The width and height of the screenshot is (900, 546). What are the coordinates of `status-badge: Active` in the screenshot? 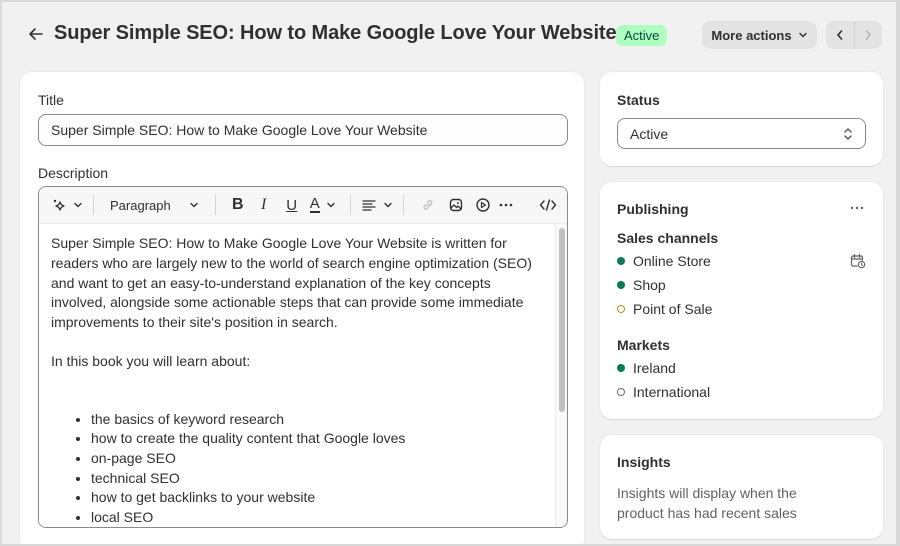 It's located at (642, 35).